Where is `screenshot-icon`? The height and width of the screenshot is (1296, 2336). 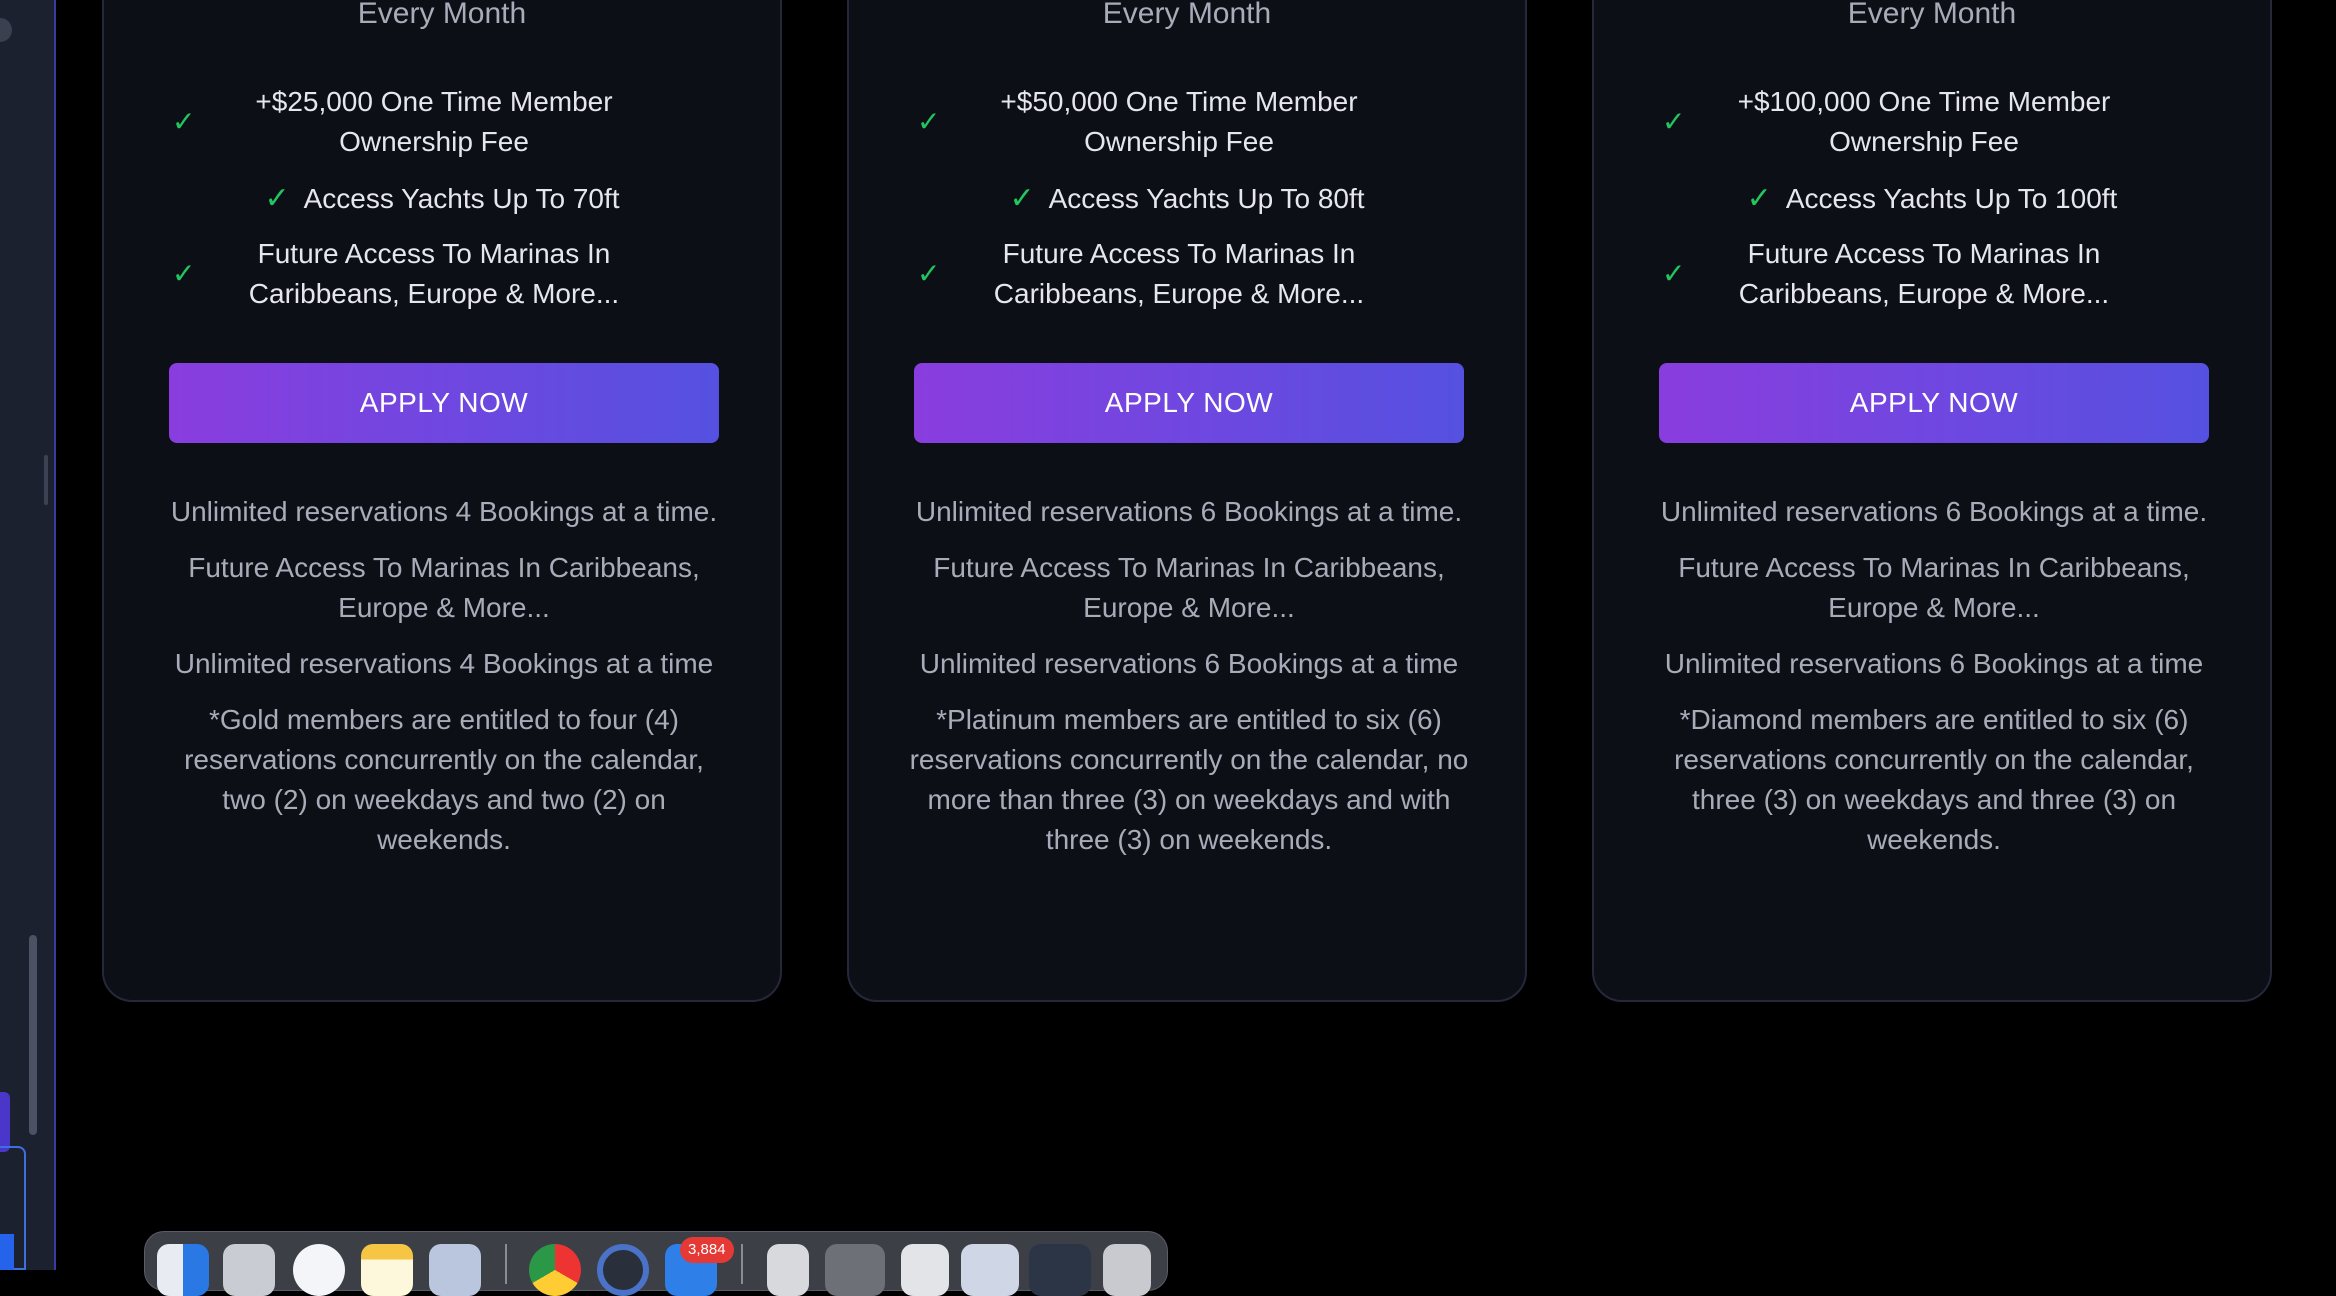
screenshot-icon is located at coordinates (855, 1270).